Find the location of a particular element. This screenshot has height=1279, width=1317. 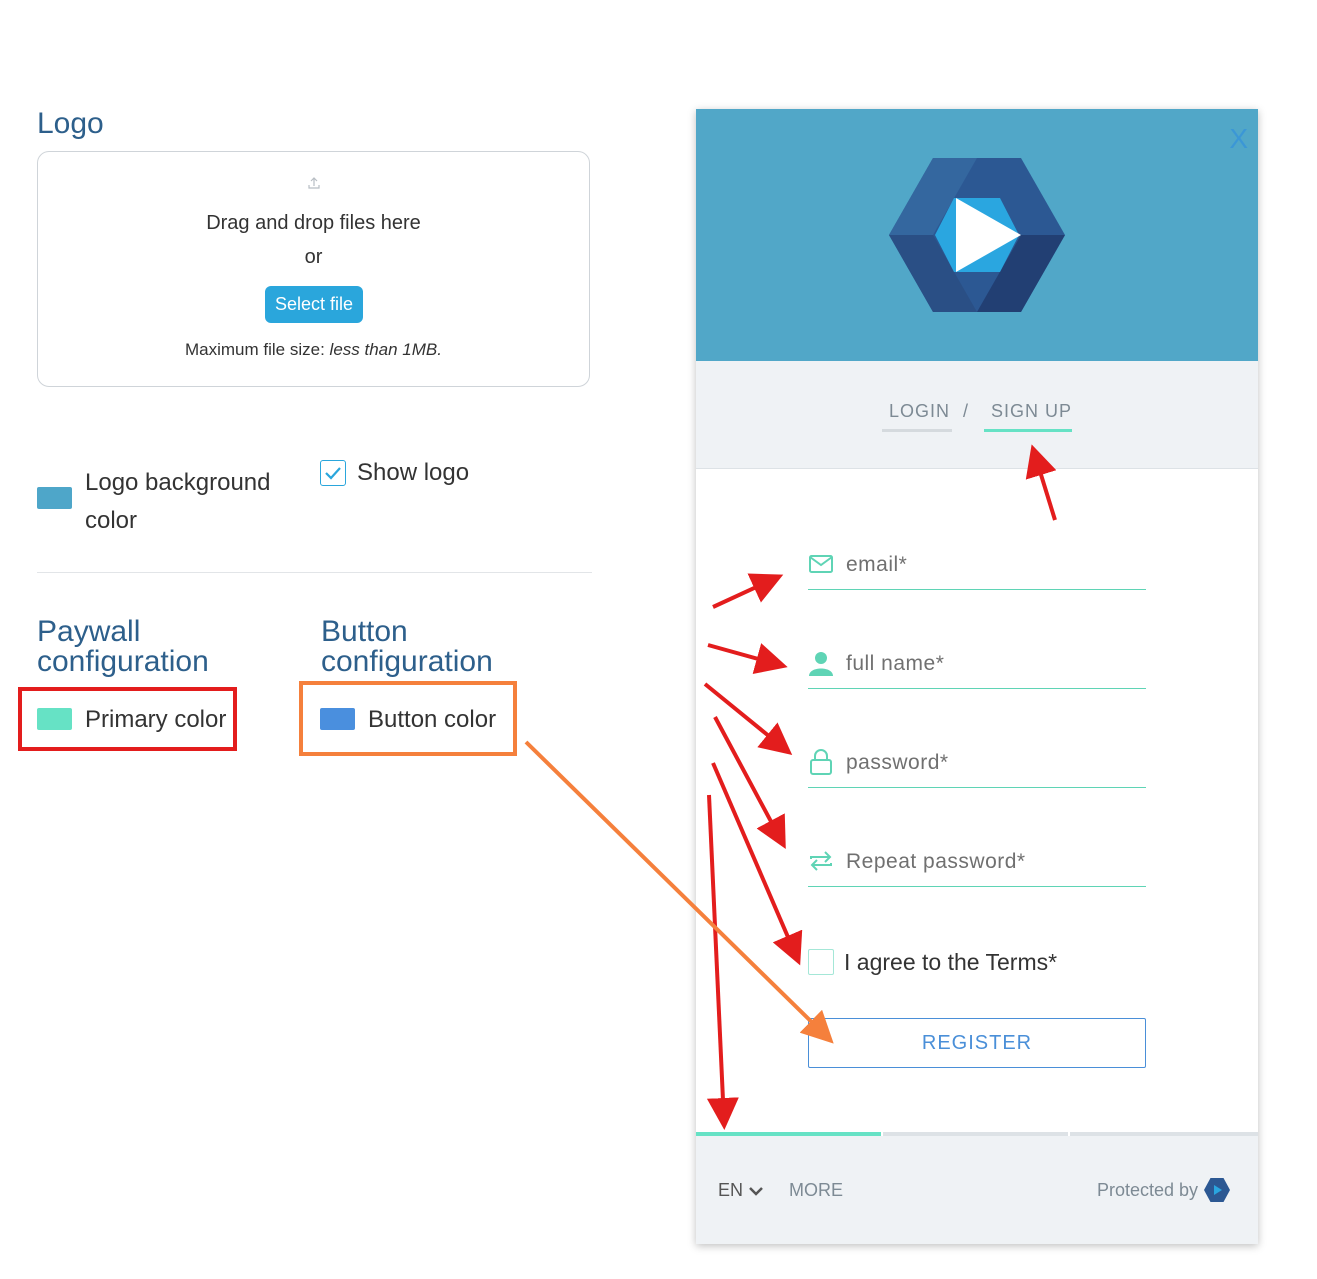

logo-icon is located at coordinates (977, 235).